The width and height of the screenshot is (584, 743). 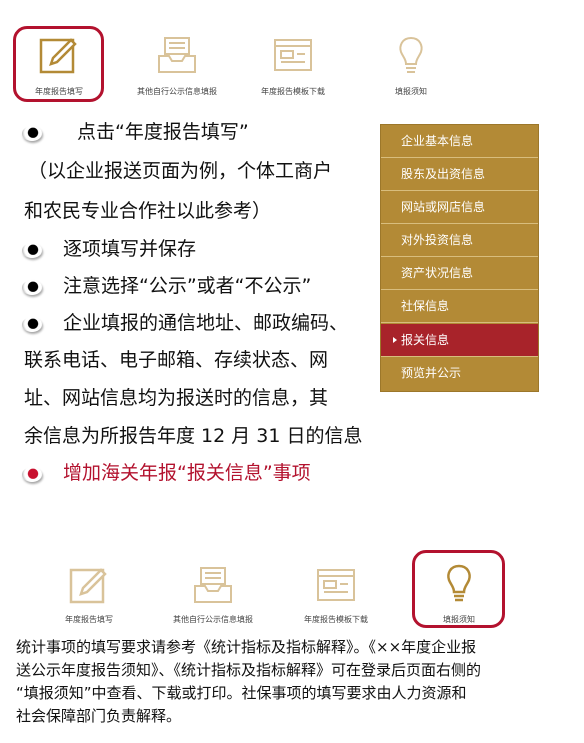 I want to click on instruction-text: 点击“年度报告填写”, so click(x=163, y=132).